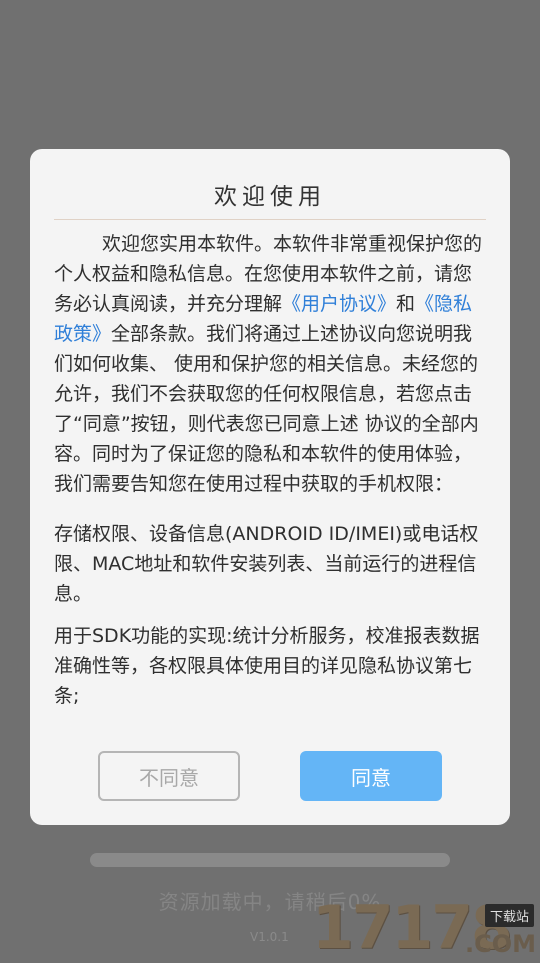  I want to click on user-agreement-link: 《用户协议》, so click(339, 304).